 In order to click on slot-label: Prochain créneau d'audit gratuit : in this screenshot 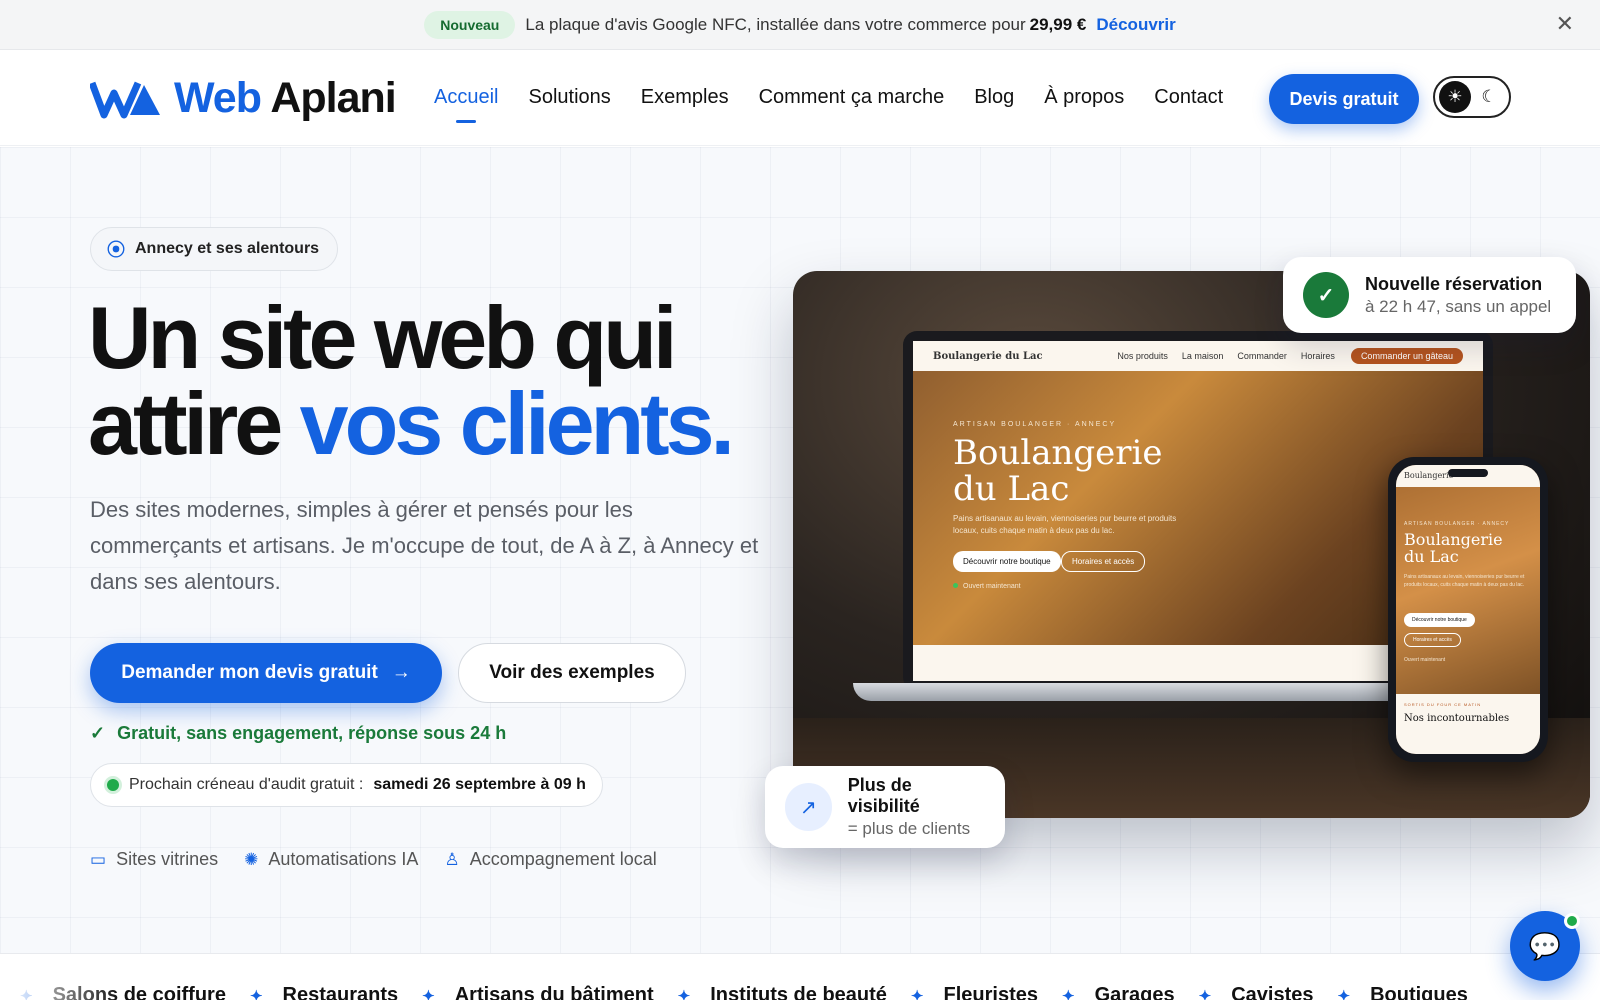, I will do `click(246, 784)`.